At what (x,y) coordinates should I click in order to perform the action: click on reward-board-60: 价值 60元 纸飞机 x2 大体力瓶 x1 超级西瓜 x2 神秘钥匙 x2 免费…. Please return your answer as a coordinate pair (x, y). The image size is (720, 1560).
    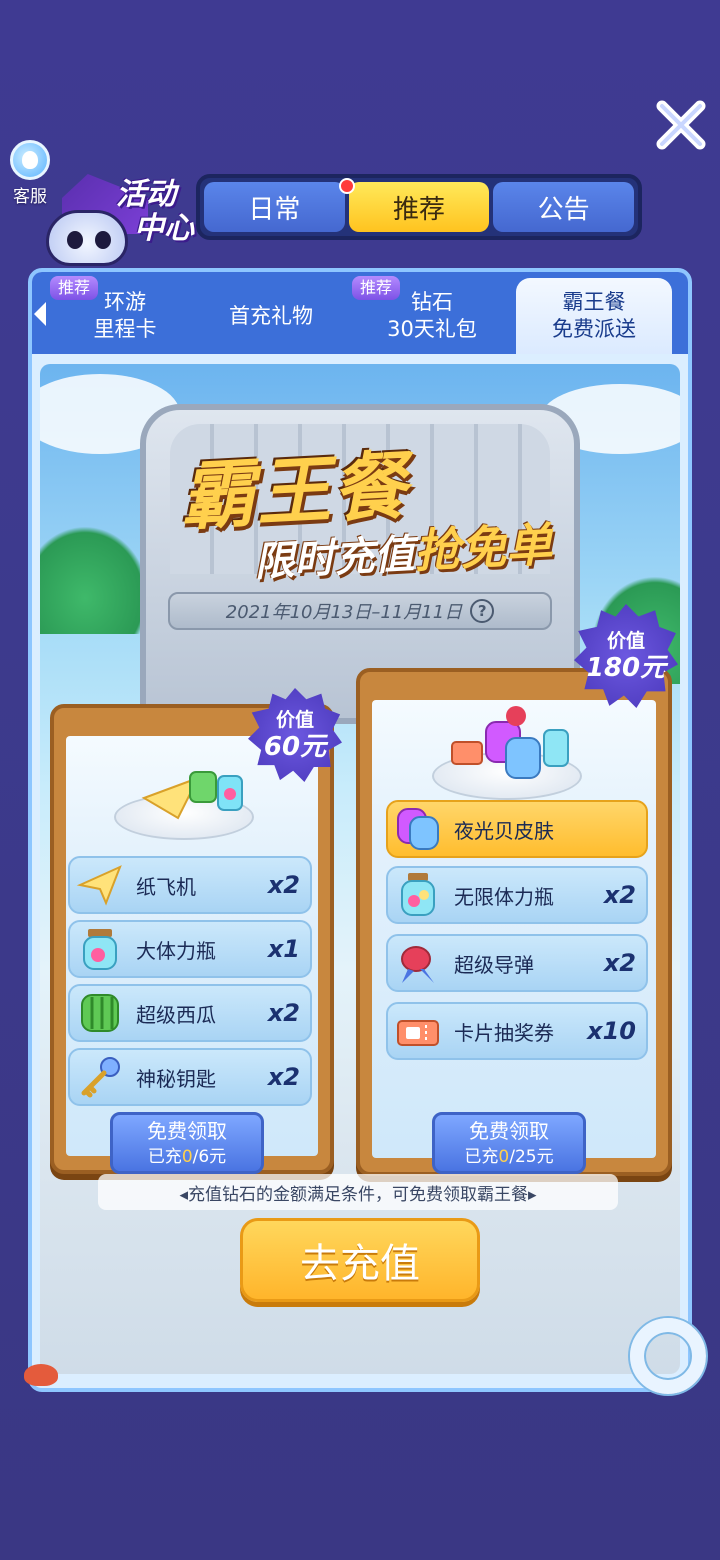
    Looking at the image, I should click on (196, 931).